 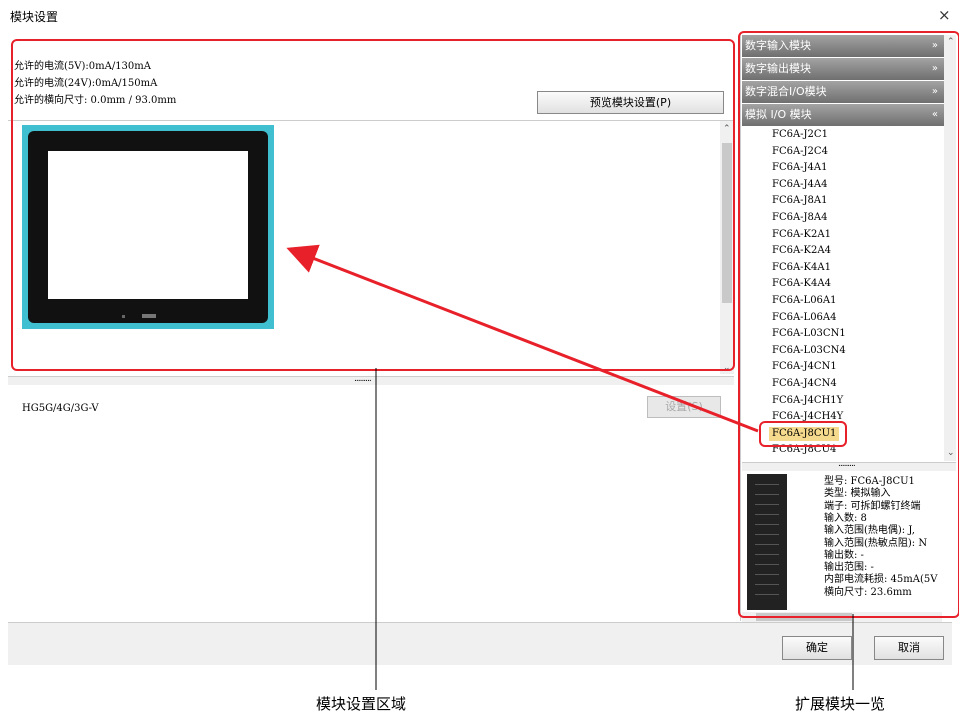 I want to click on module-list-caption: 扩展模块一览, so click(x=840, y=704).